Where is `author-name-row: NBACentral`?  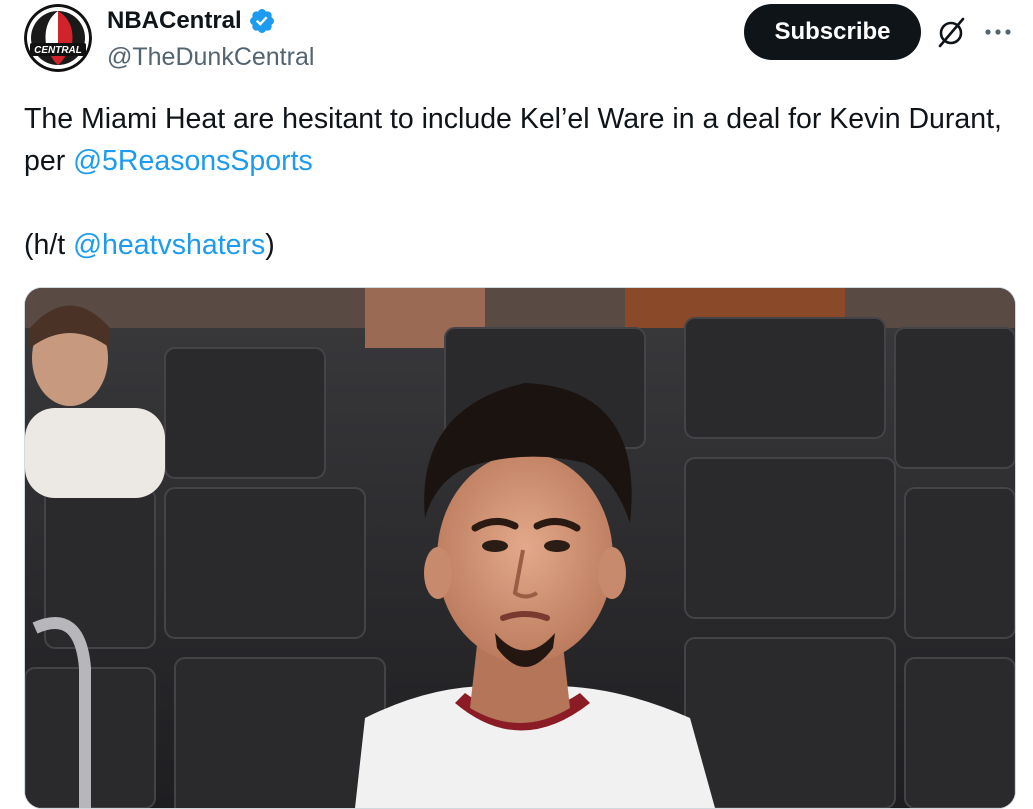 author-name-row: NBACentral is located at coordinates (191, 21).